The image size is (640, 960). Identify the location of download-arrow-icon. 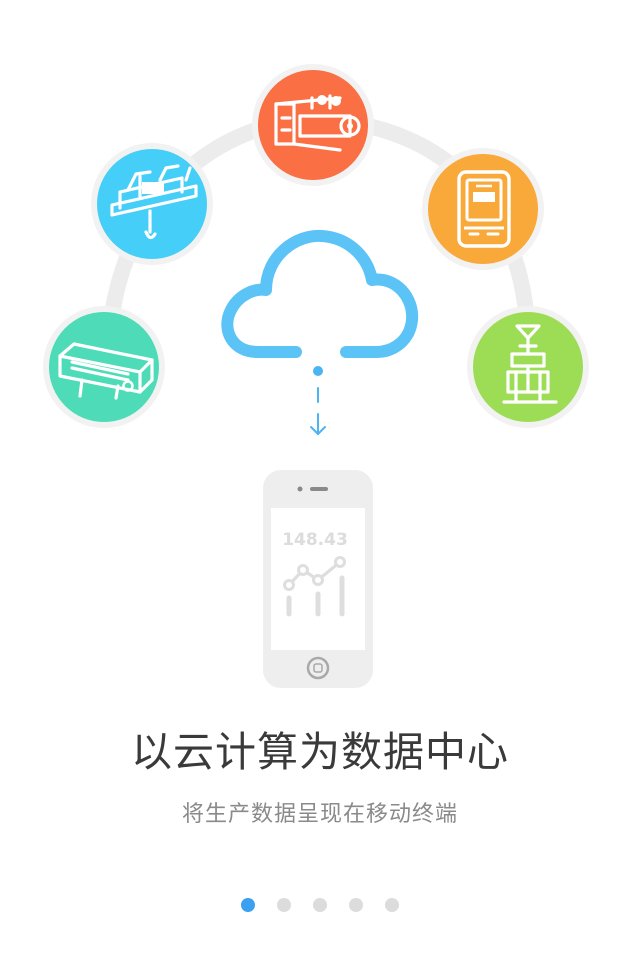
(318, 400).